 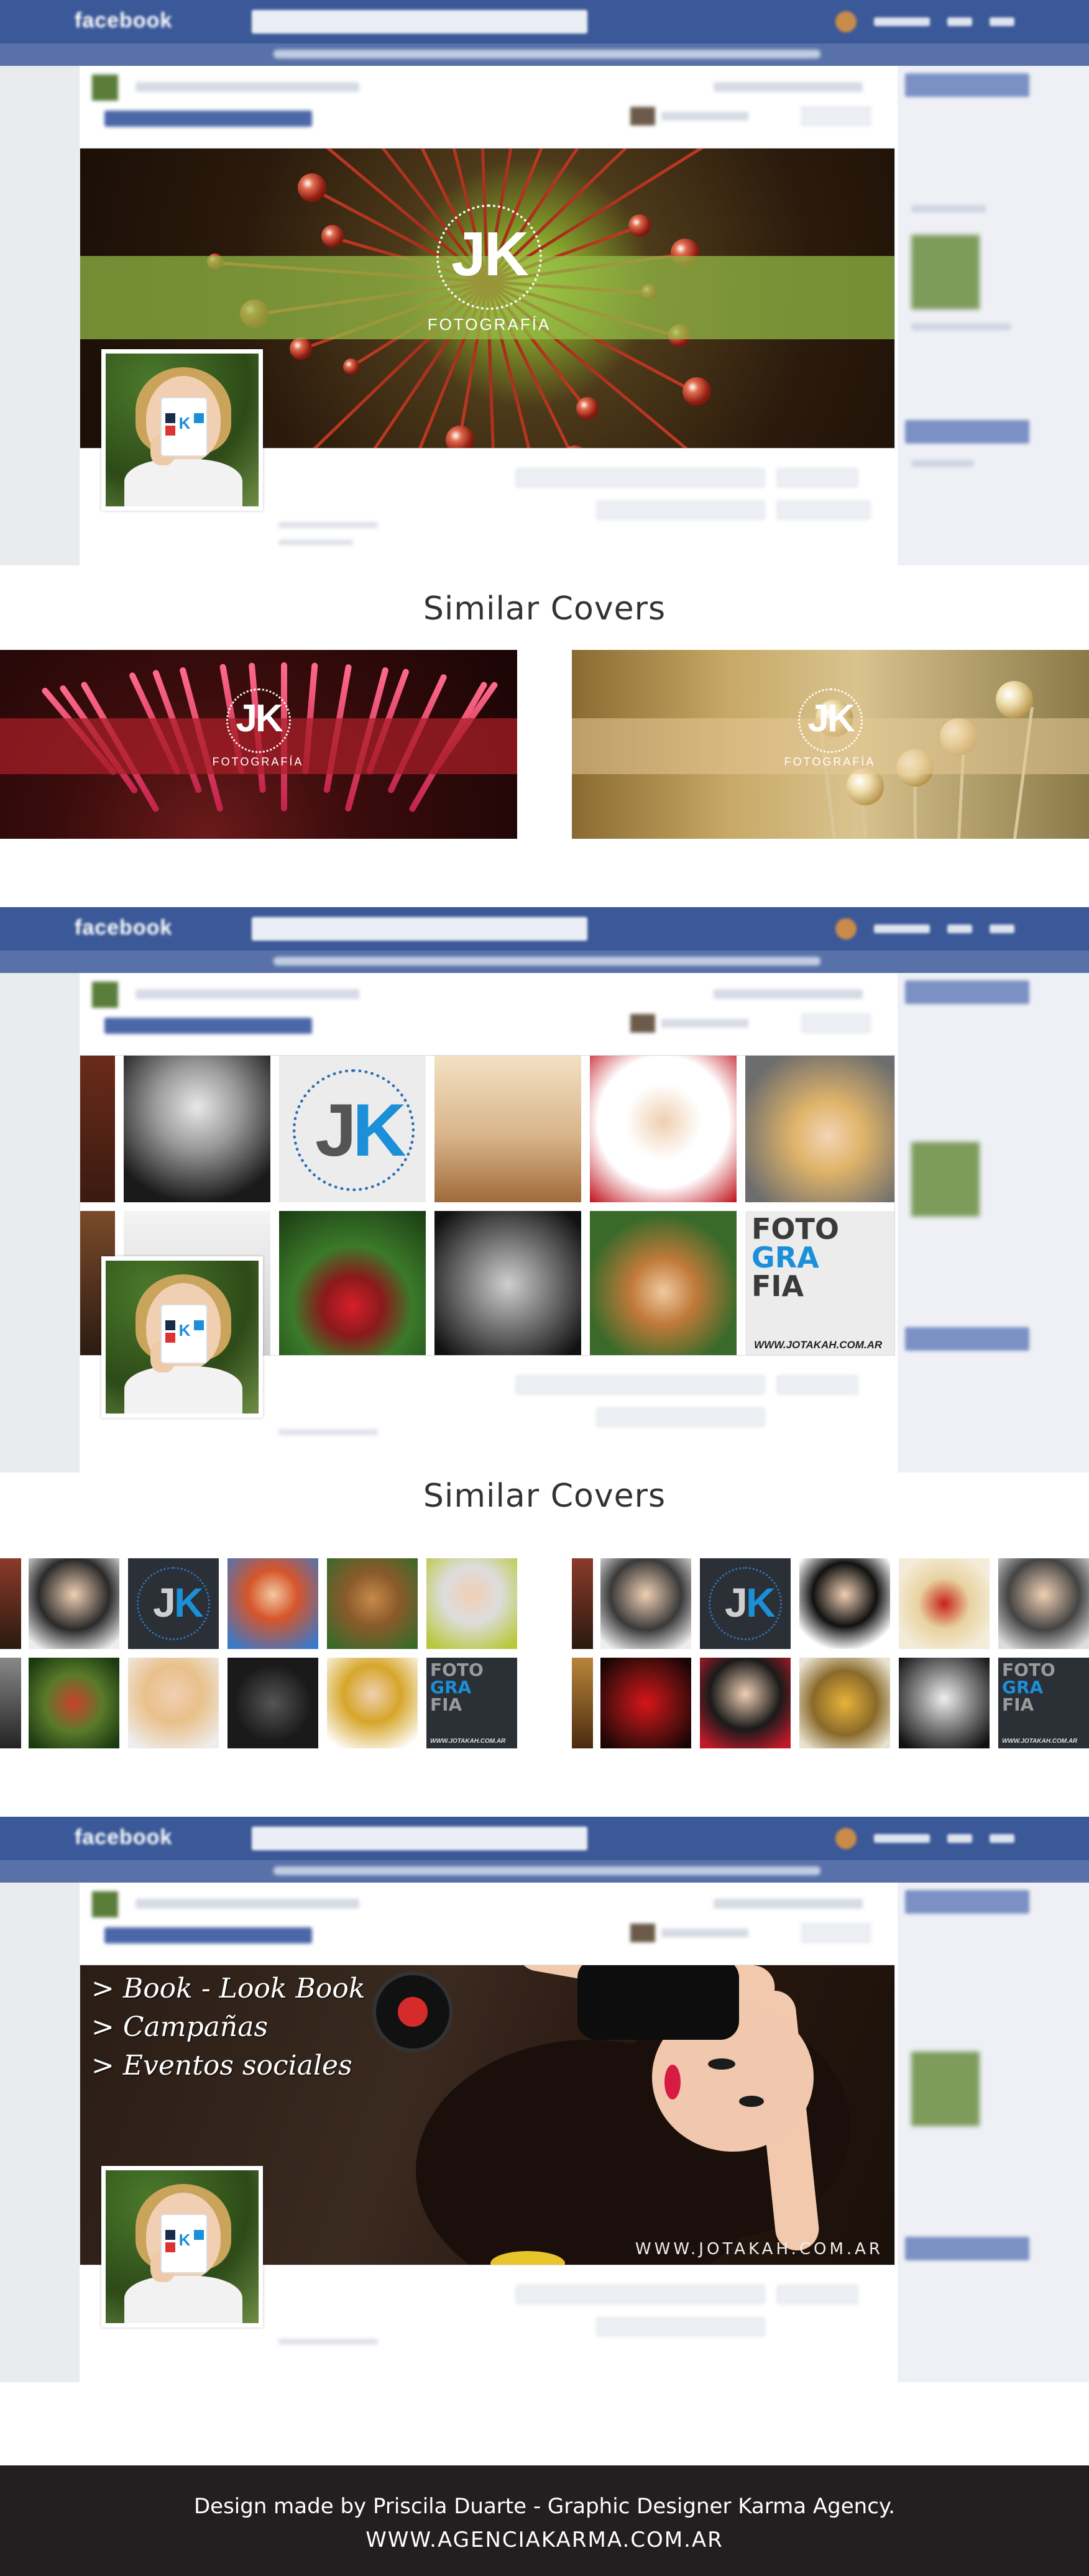 I want to click on fb-page-name, so click(x=337, y=487).